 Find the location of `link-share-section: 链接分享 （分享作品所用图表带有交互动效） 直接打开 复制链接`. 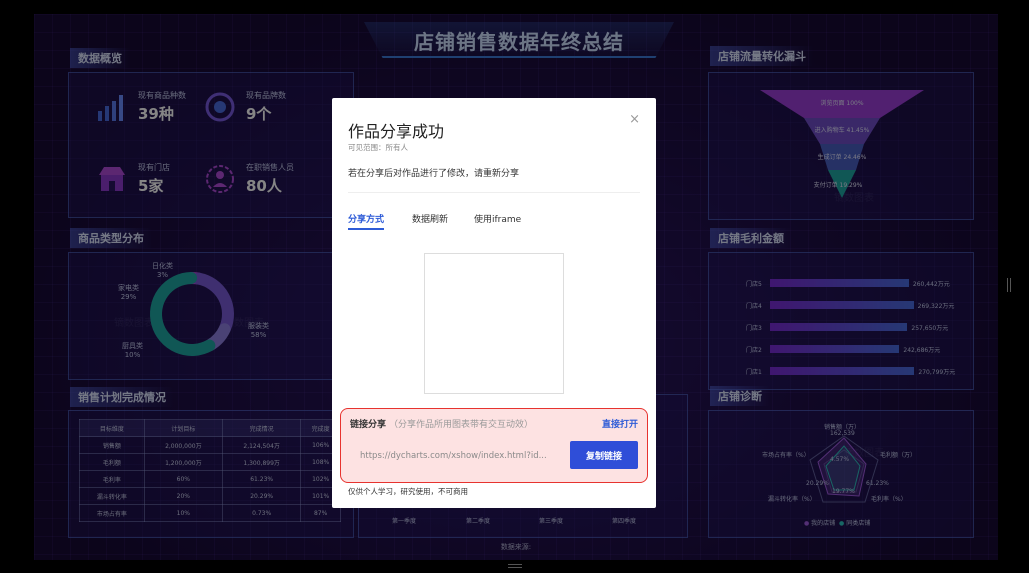

link-share-section: 链接分享 （分享作品所用图表带有交互动效） 直接打开 复制链接 is located at coordinates (494, 445).